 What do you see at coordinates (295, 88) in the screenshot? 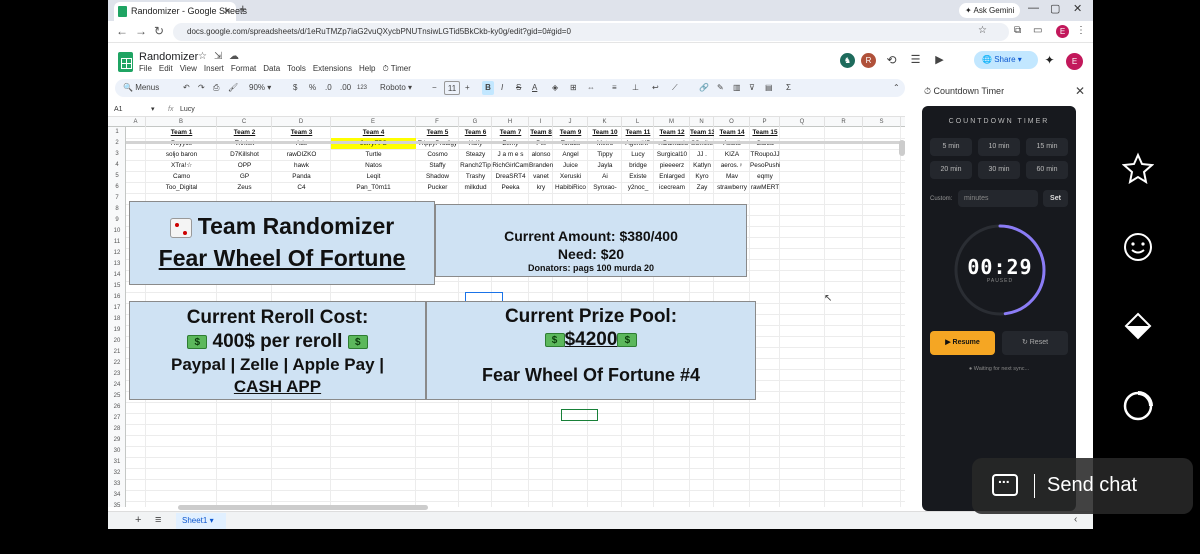
I see `currency-button: $` at bounding box center [295, 88].